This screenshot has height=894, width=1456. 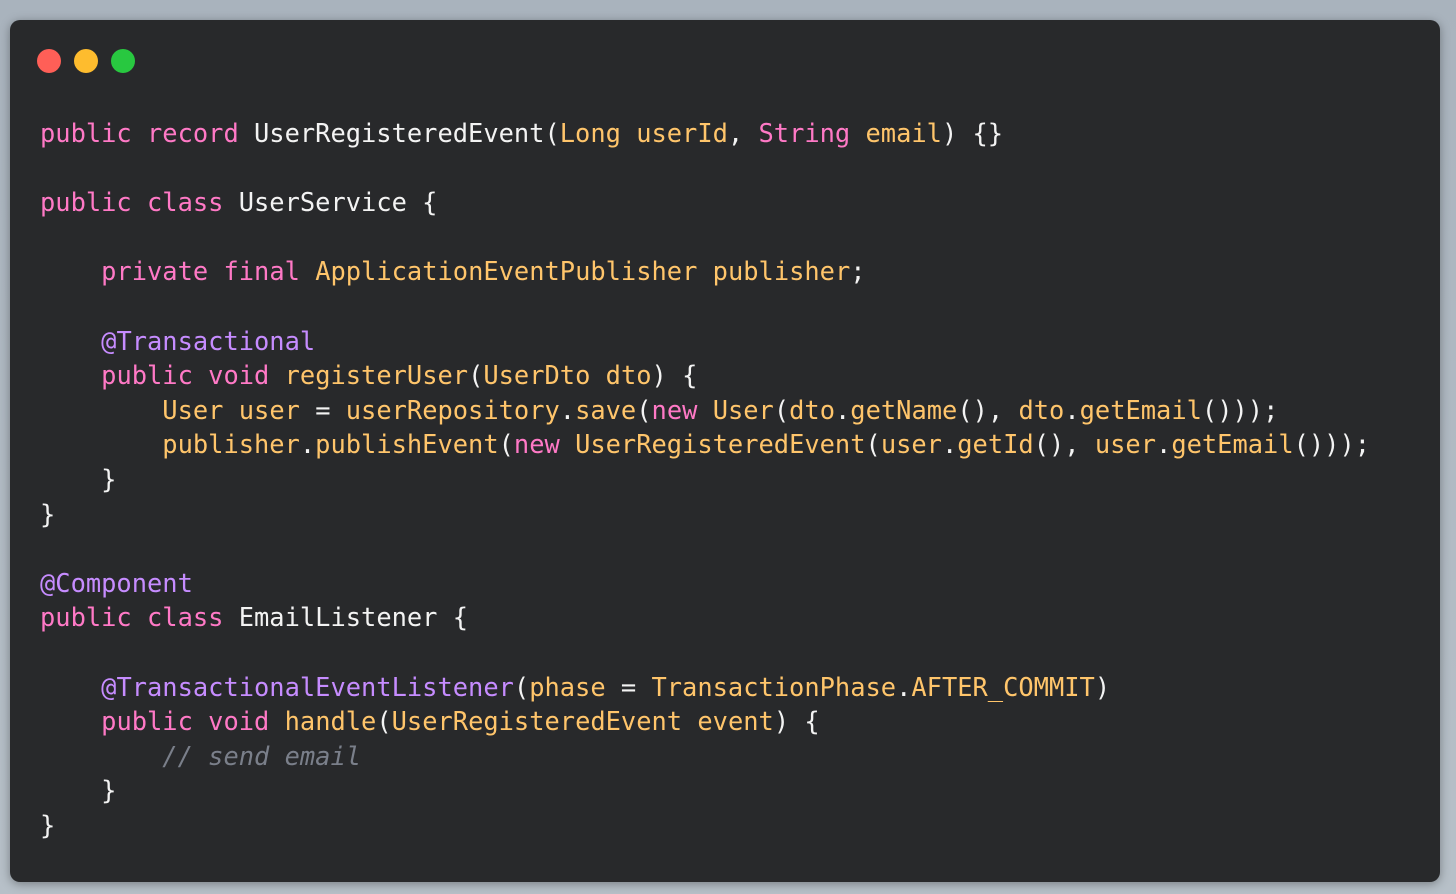 What do you see at coordinates (743, 133) in the screenshot?
I see `plain-token: ,` at bounding box center [743, 133].